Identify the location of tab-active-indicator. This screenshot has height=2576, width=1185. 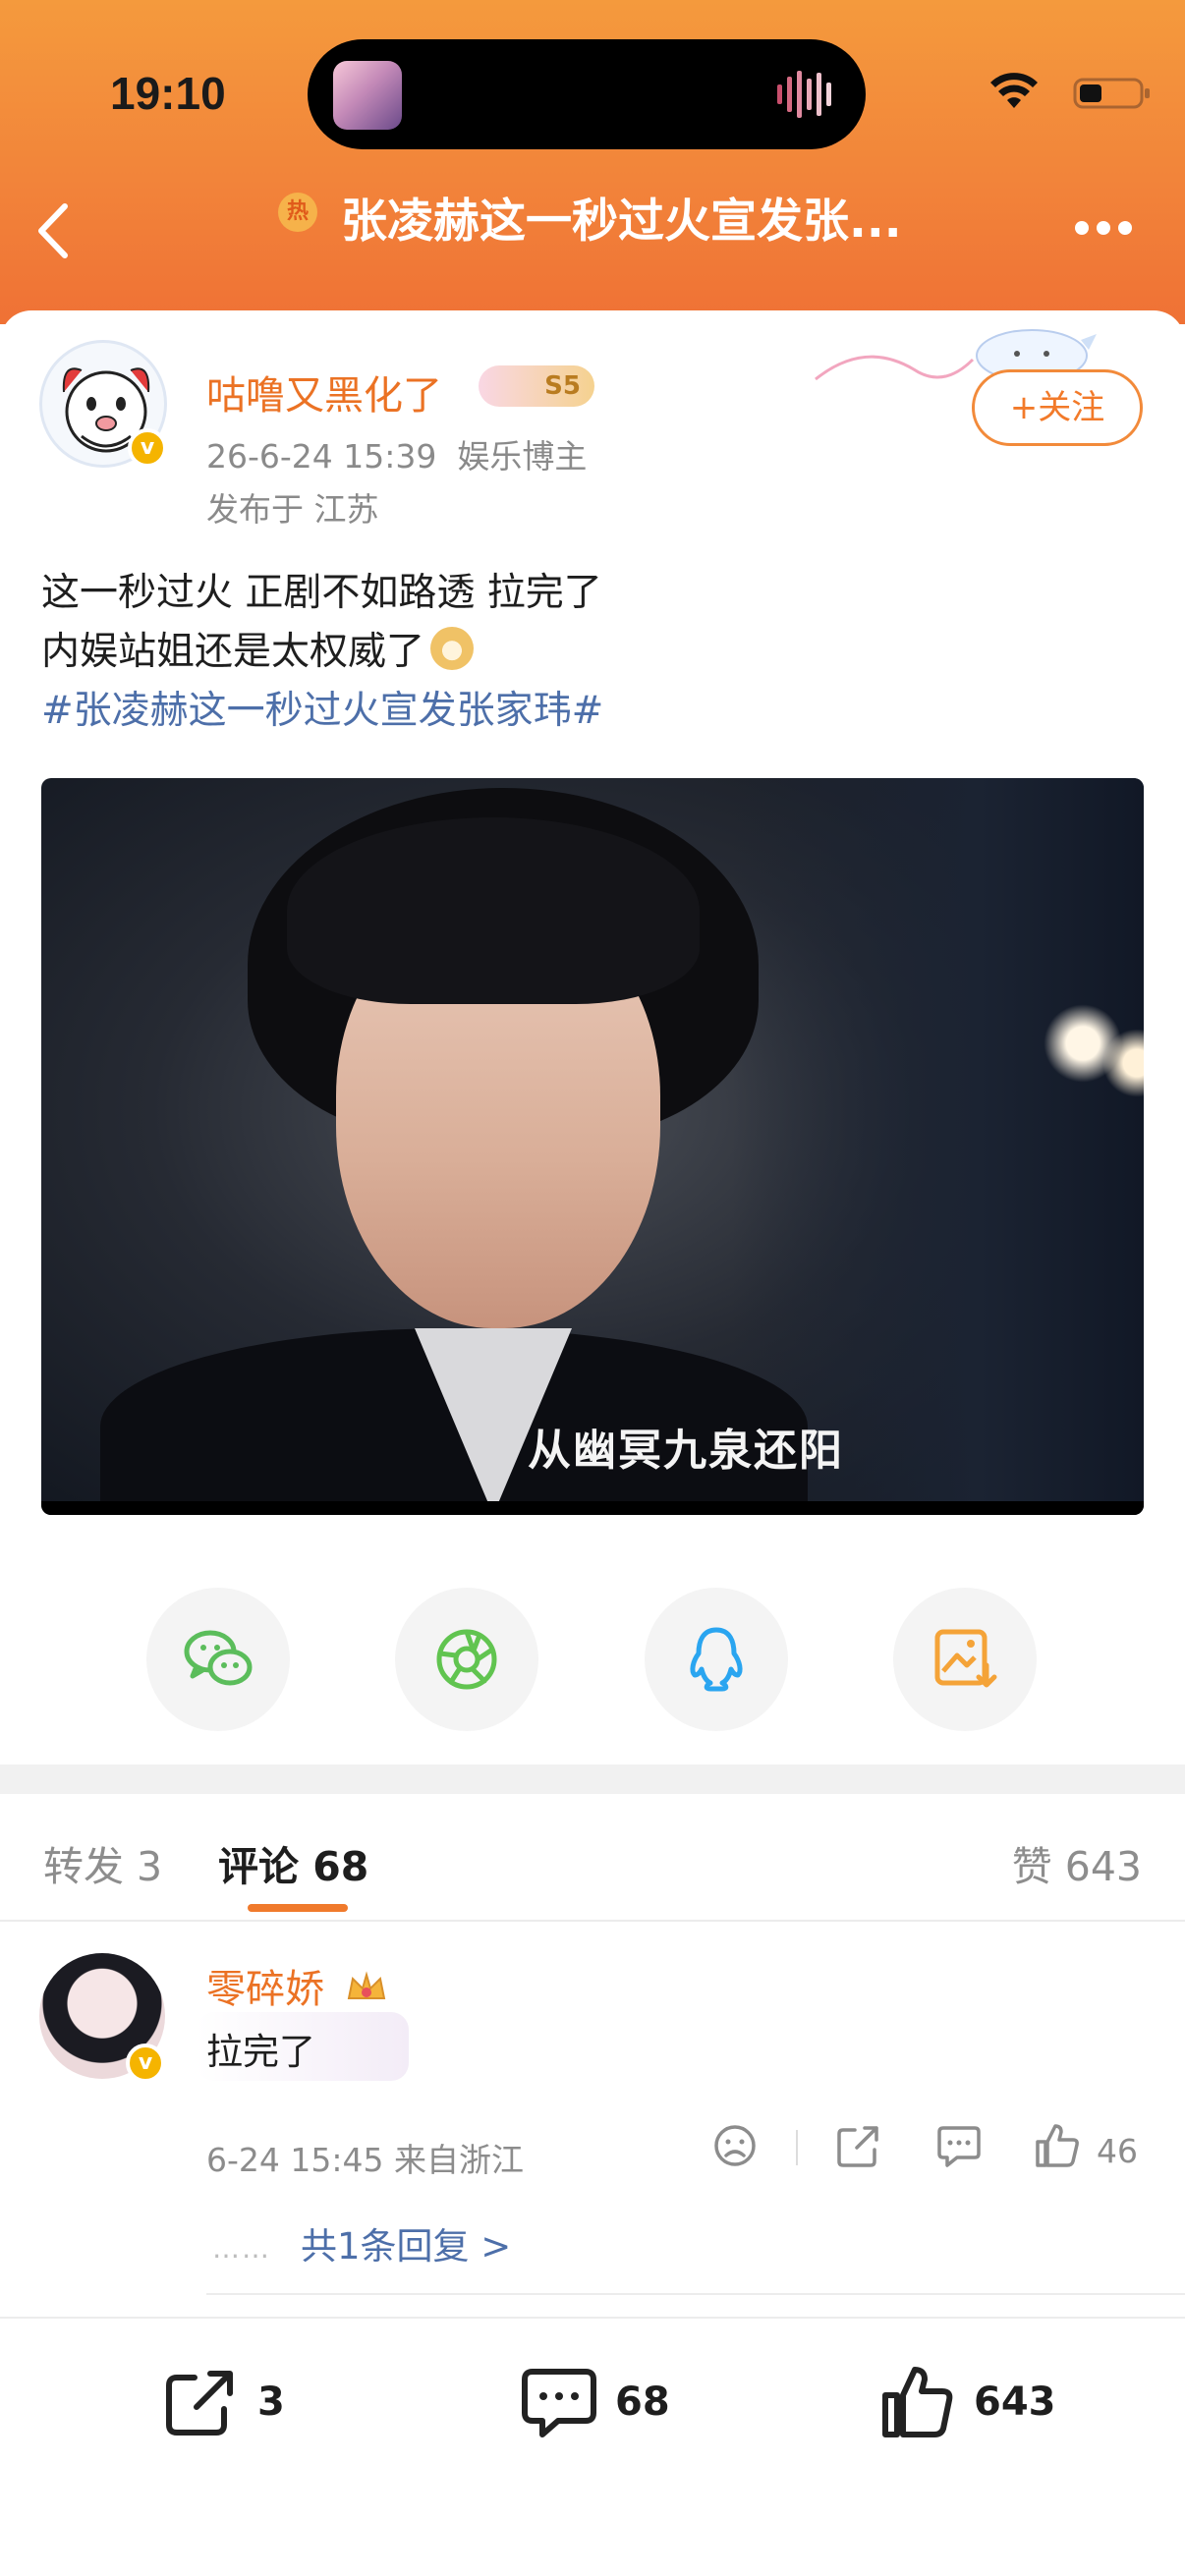
(298, 1908).